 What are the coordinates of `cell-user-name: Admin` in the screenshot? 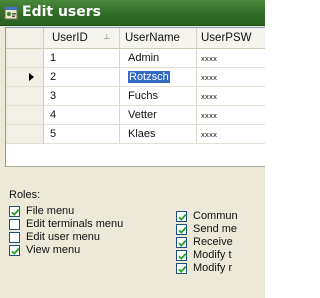 It's located at (158, 58).